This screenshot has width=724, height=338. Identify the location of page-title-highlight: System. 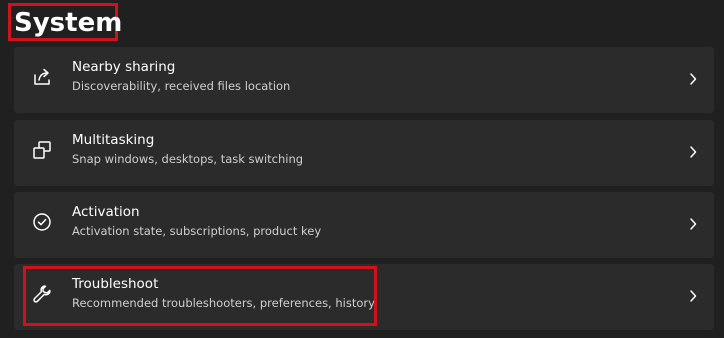
(65, 22).